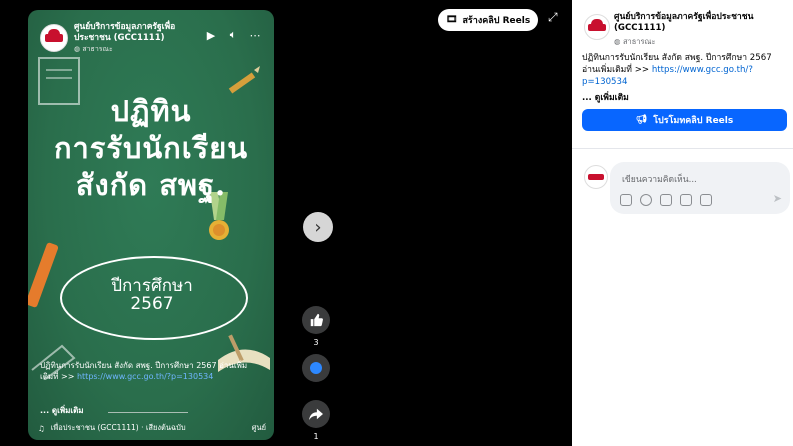  I want to click on megaphone-icon: 📢︎, so click(641, 120).